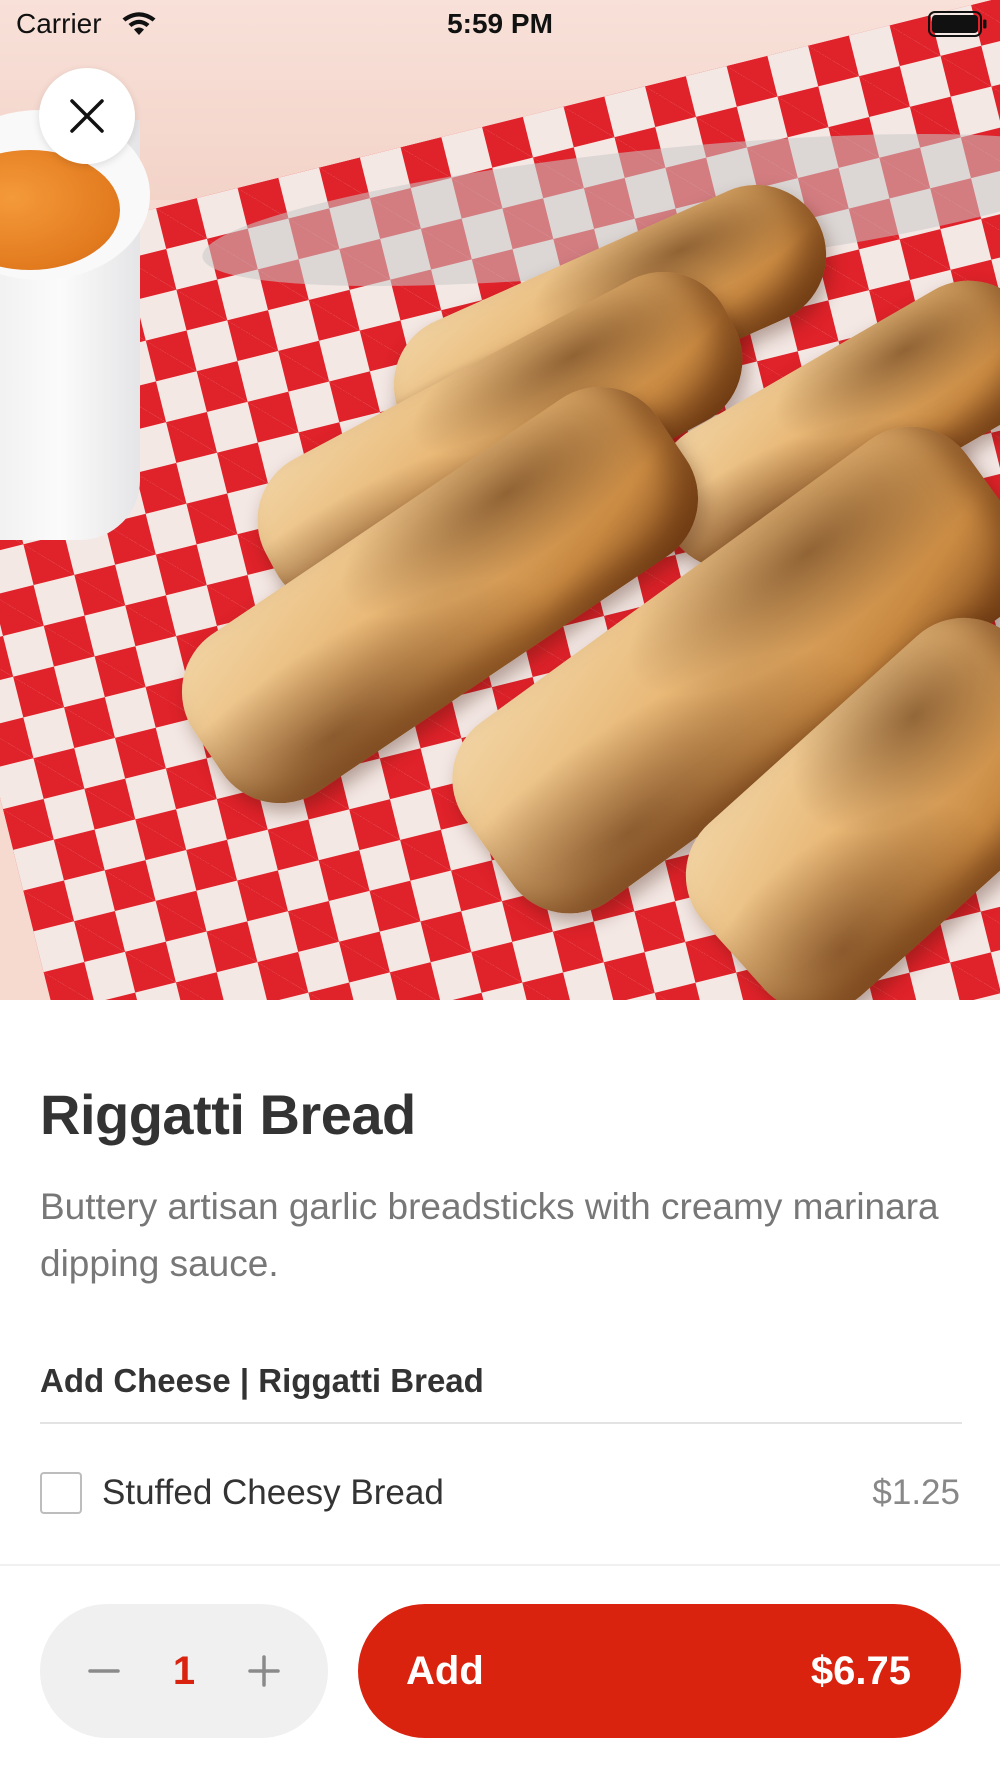 This screenshot has height=1778, width=1000. What do you see at coordinates (500, 1565) in the screenshot?
I see `footer-divider` at bounding box center [500, 1565].